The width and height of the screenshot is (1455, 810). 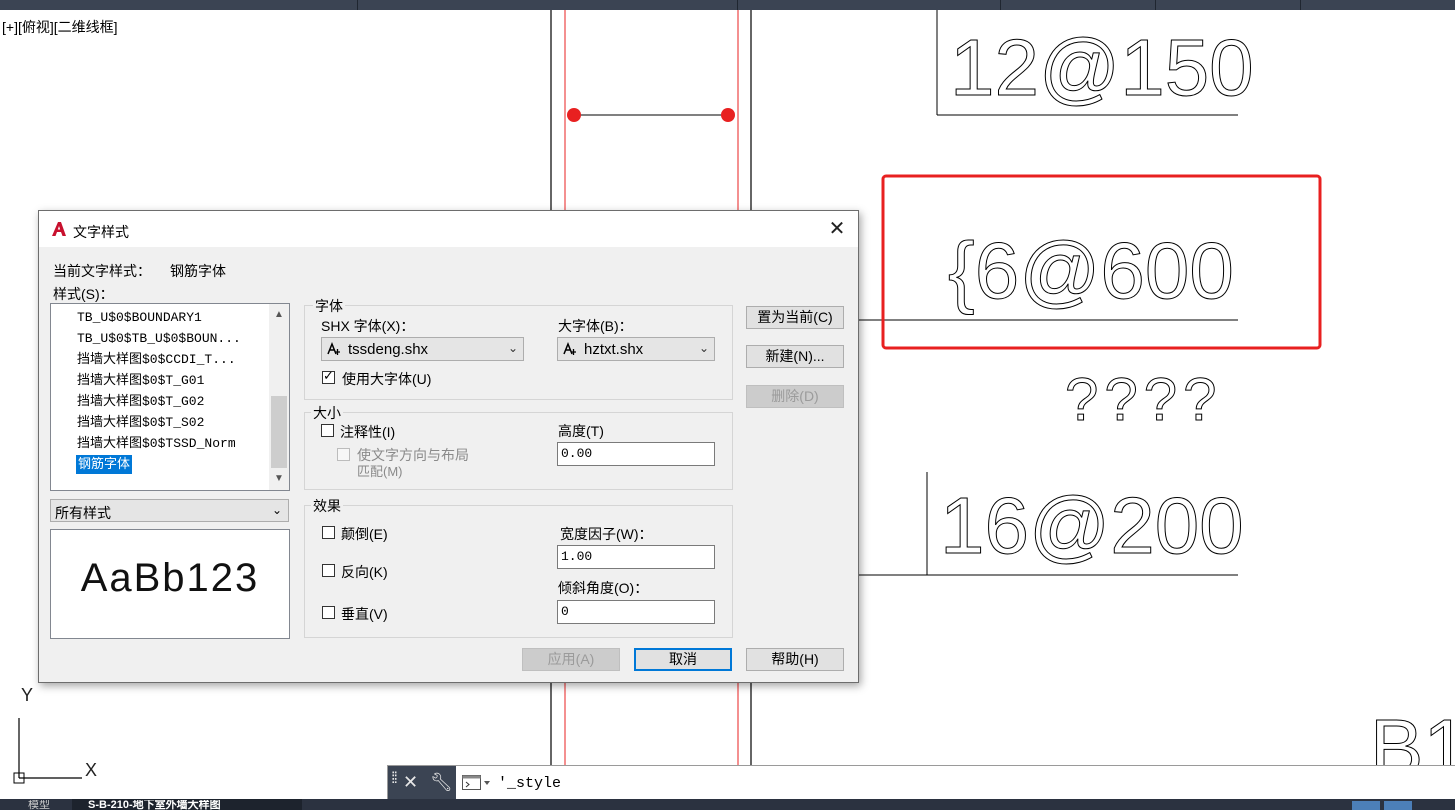 I want to click on unknown-glyph-text: ????, so click(x=1143, y=400).